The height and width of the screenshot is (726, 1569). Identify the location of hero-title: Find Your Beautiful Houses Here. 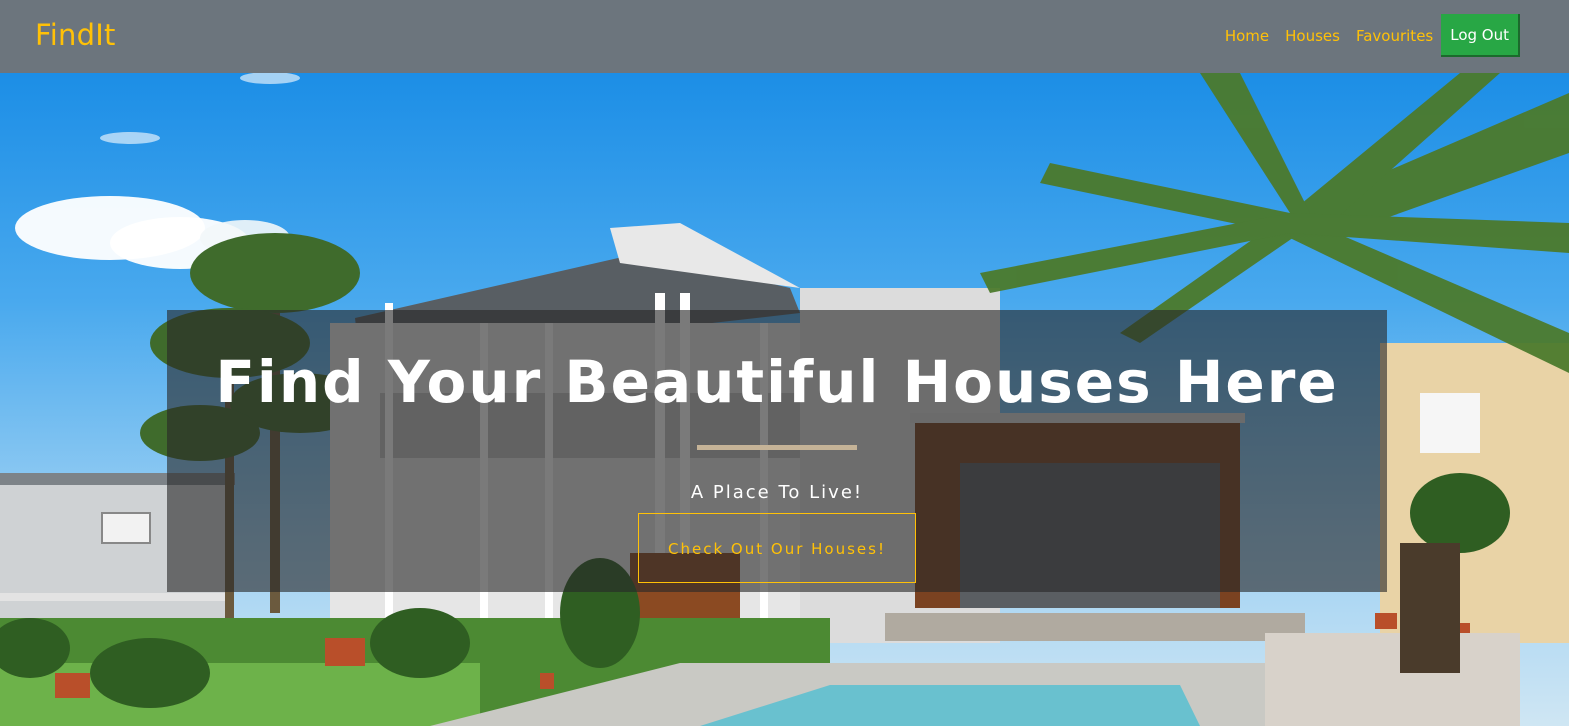
(777, 382).